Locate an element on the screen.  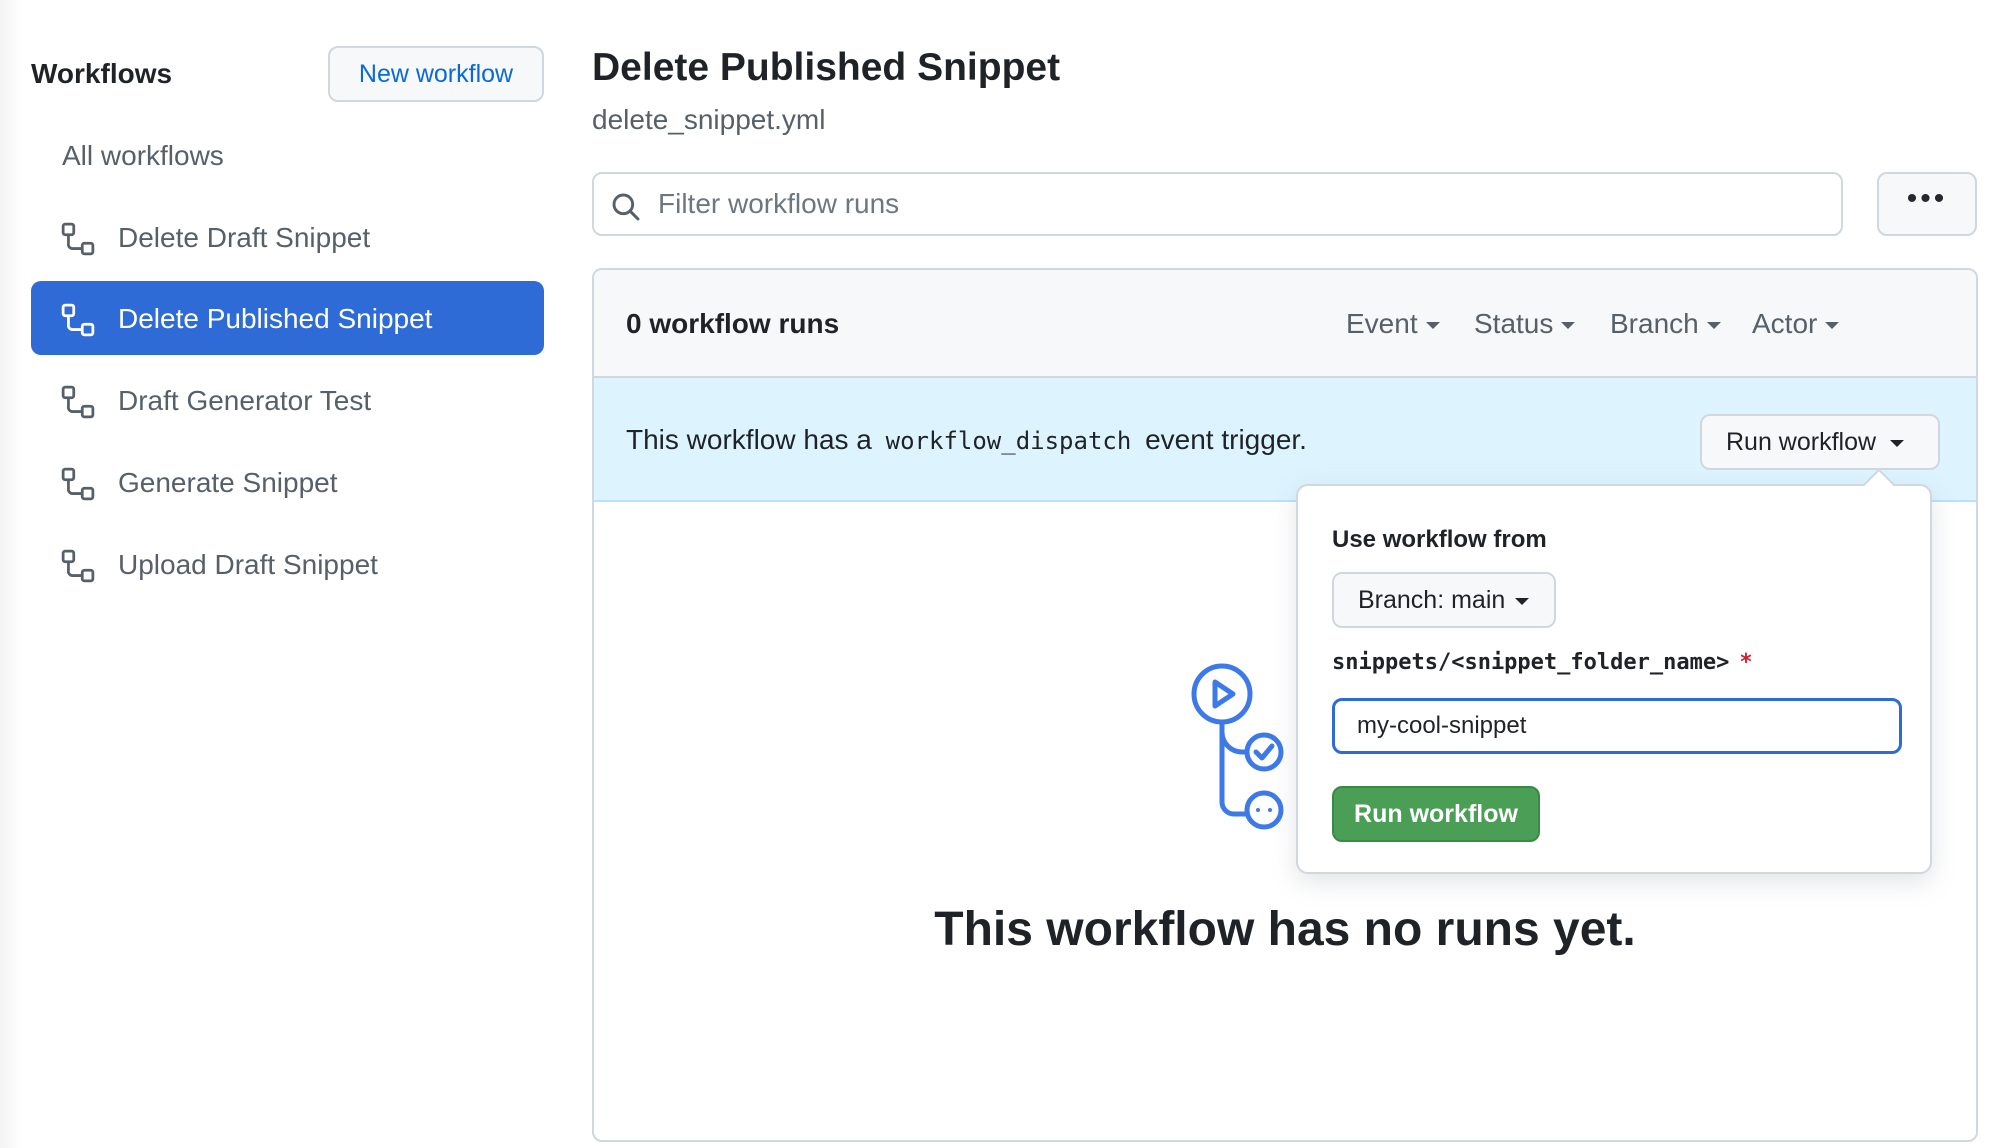
sidebar-item-draft-generator-test: Draft Generator Test is located at coordinates (287, 400).